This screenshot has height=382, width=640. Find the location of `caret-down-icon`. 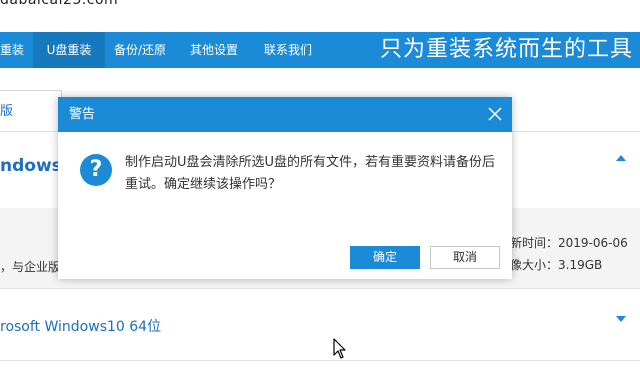

caret-down-icon is located at coordinates (621, 319).